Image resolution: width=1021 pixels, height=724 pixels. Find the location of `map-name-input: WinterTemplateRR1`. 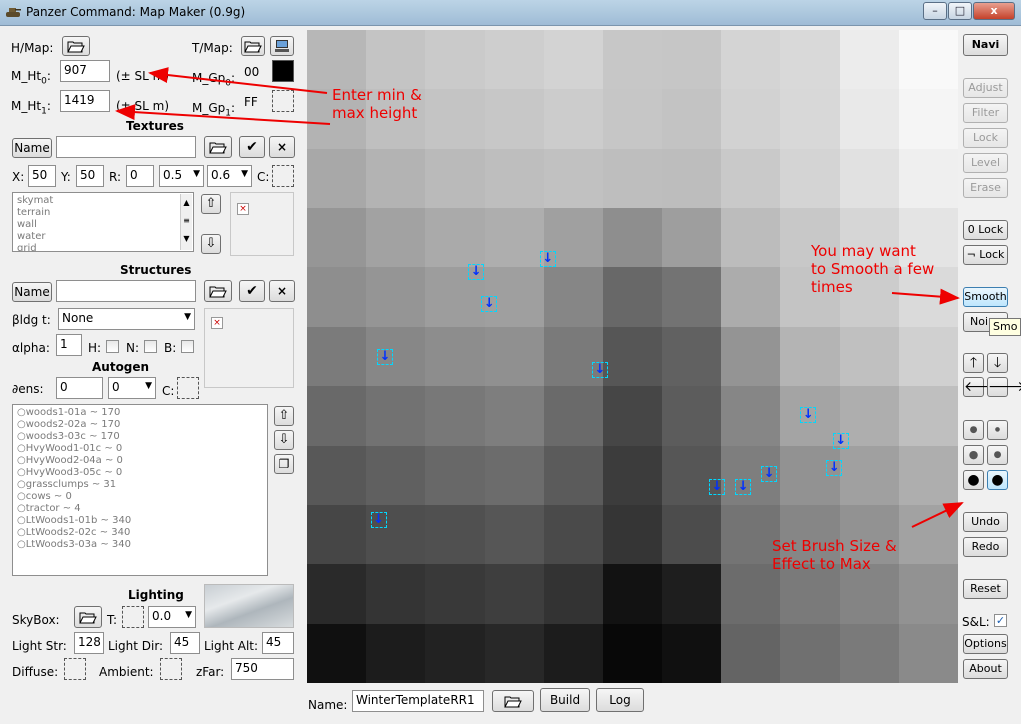

map-name-input: WinterTemplateRR1 is located at coordinates (418, 701).